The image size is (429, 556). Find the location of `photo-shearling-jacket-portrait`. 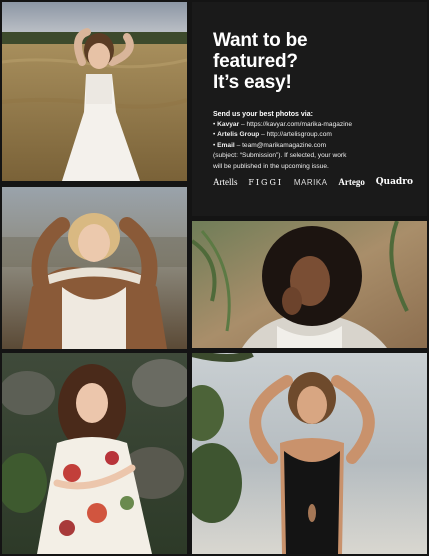

photo-shearling-jacket-portrait is located at coordinates (94, 268).